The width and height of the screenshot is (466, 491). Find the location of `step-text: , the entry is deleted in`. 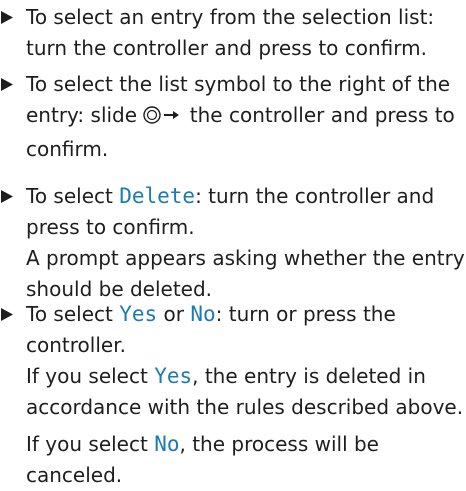

step-text: , the entry is deleted in is located at coordinates (309, 376).